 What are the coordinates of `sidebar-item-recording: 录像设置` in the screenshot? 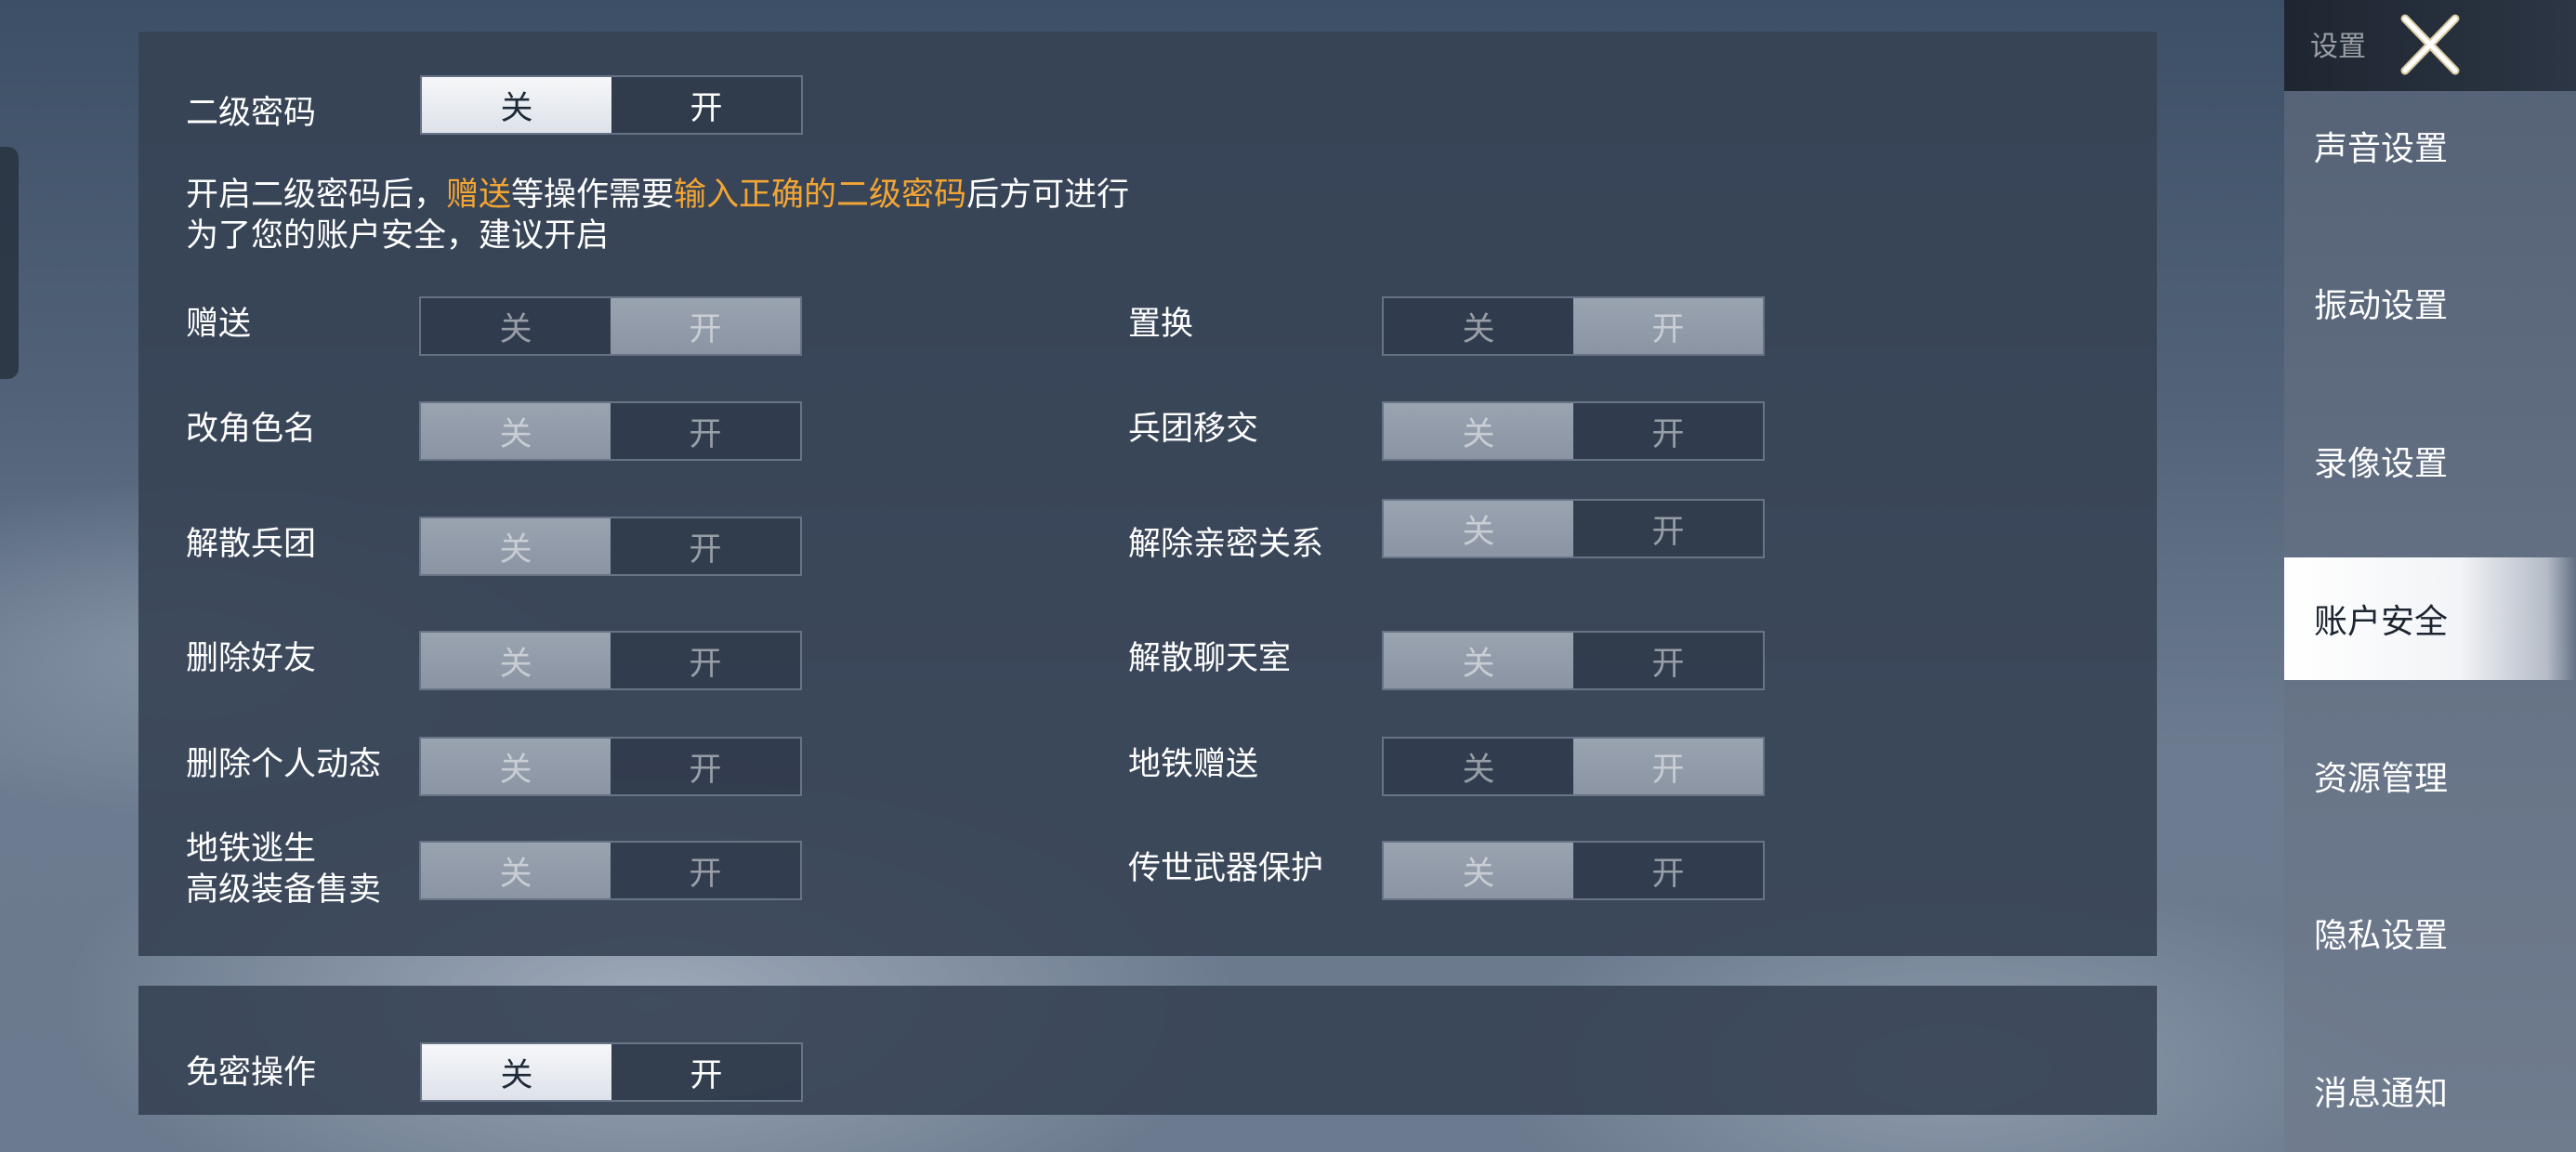 It's located at (2430, 460).